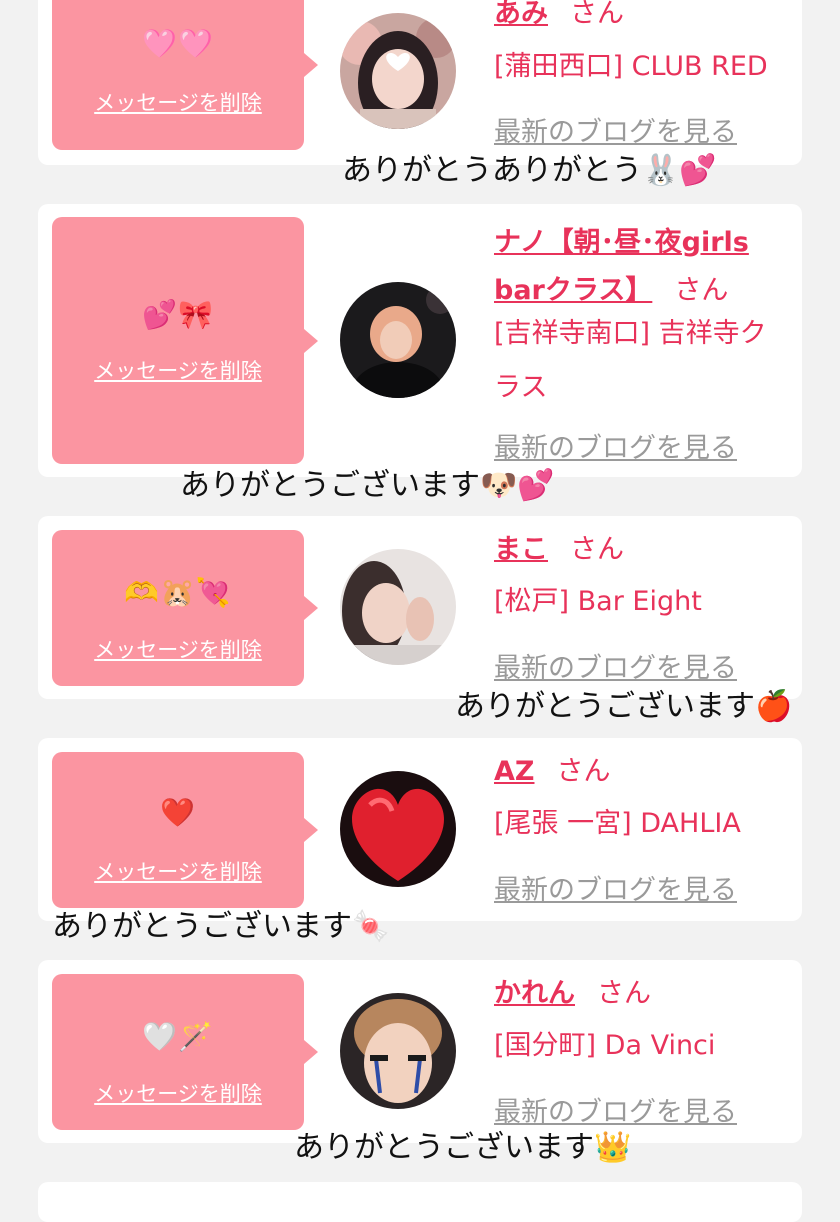  What do you see at coordinates (617, 823) in the screenshot?
I see `shop-label: [尾張 一宮] DAHLIA` at bounding box center [617, 823].